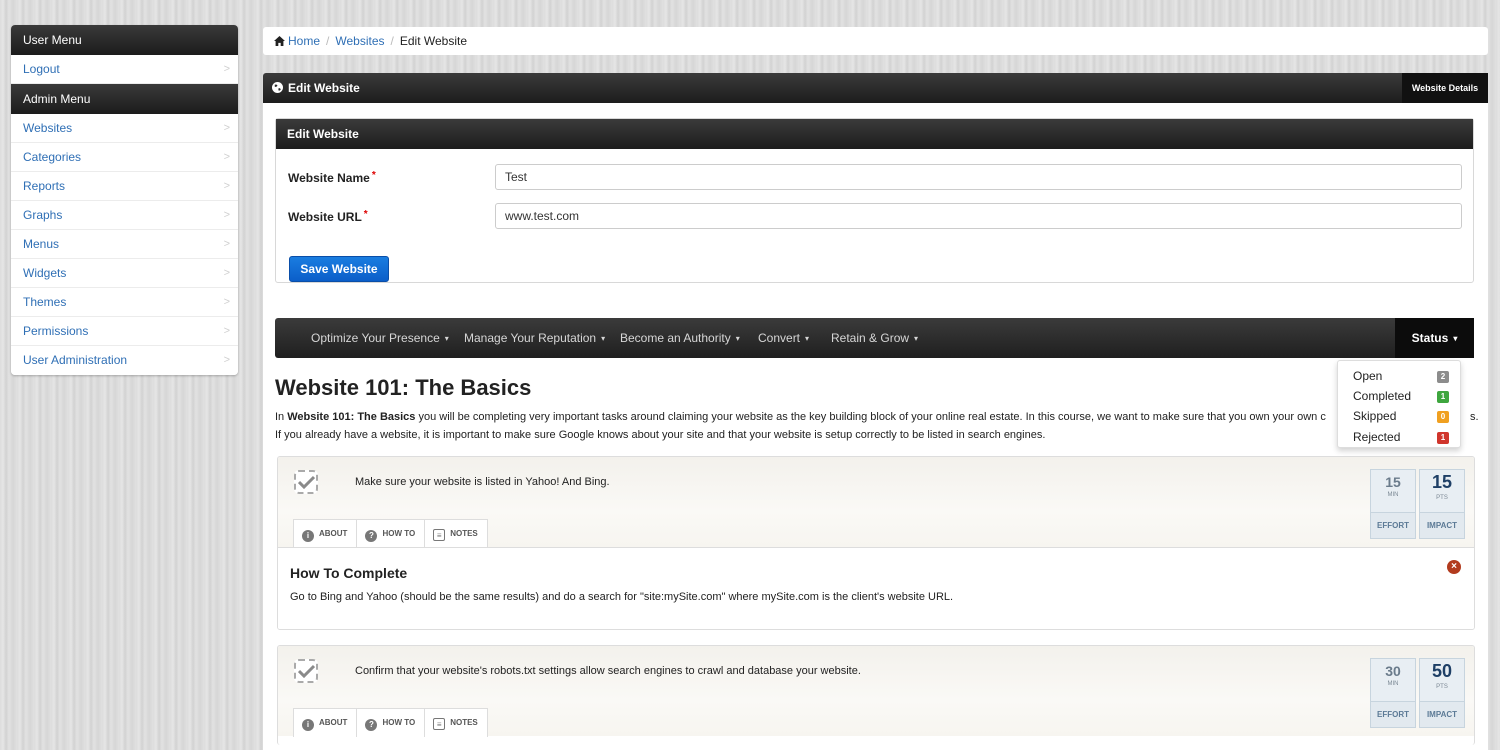 The height and width of the screenshot is (750, 1500). Describe the element at coordinates (124, 244) in the screenshot. I see `sidebar-item-menus: Menus >` at that location.